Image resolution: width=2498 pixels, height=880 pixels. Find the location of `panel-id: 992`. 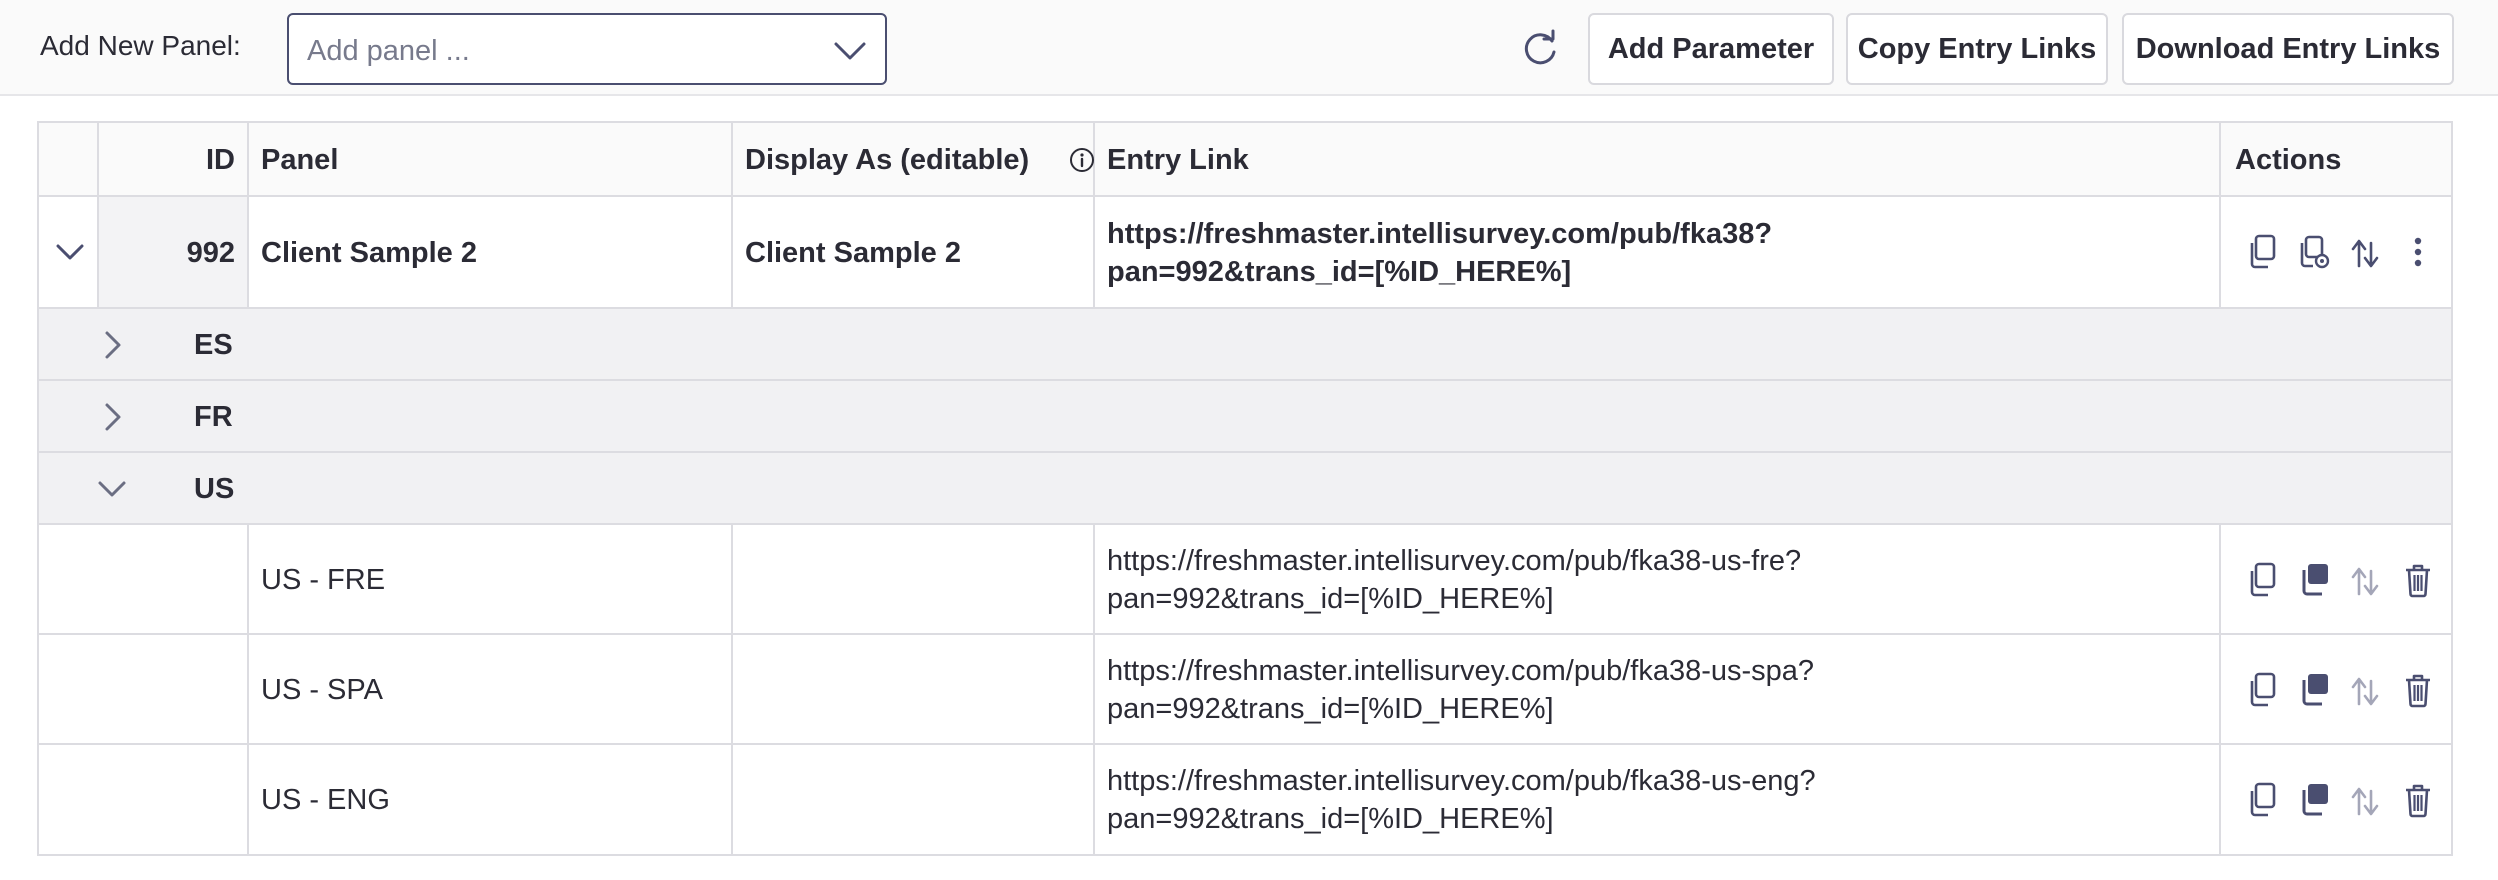

panel-id: 992 is located at coordinates (210, 253).